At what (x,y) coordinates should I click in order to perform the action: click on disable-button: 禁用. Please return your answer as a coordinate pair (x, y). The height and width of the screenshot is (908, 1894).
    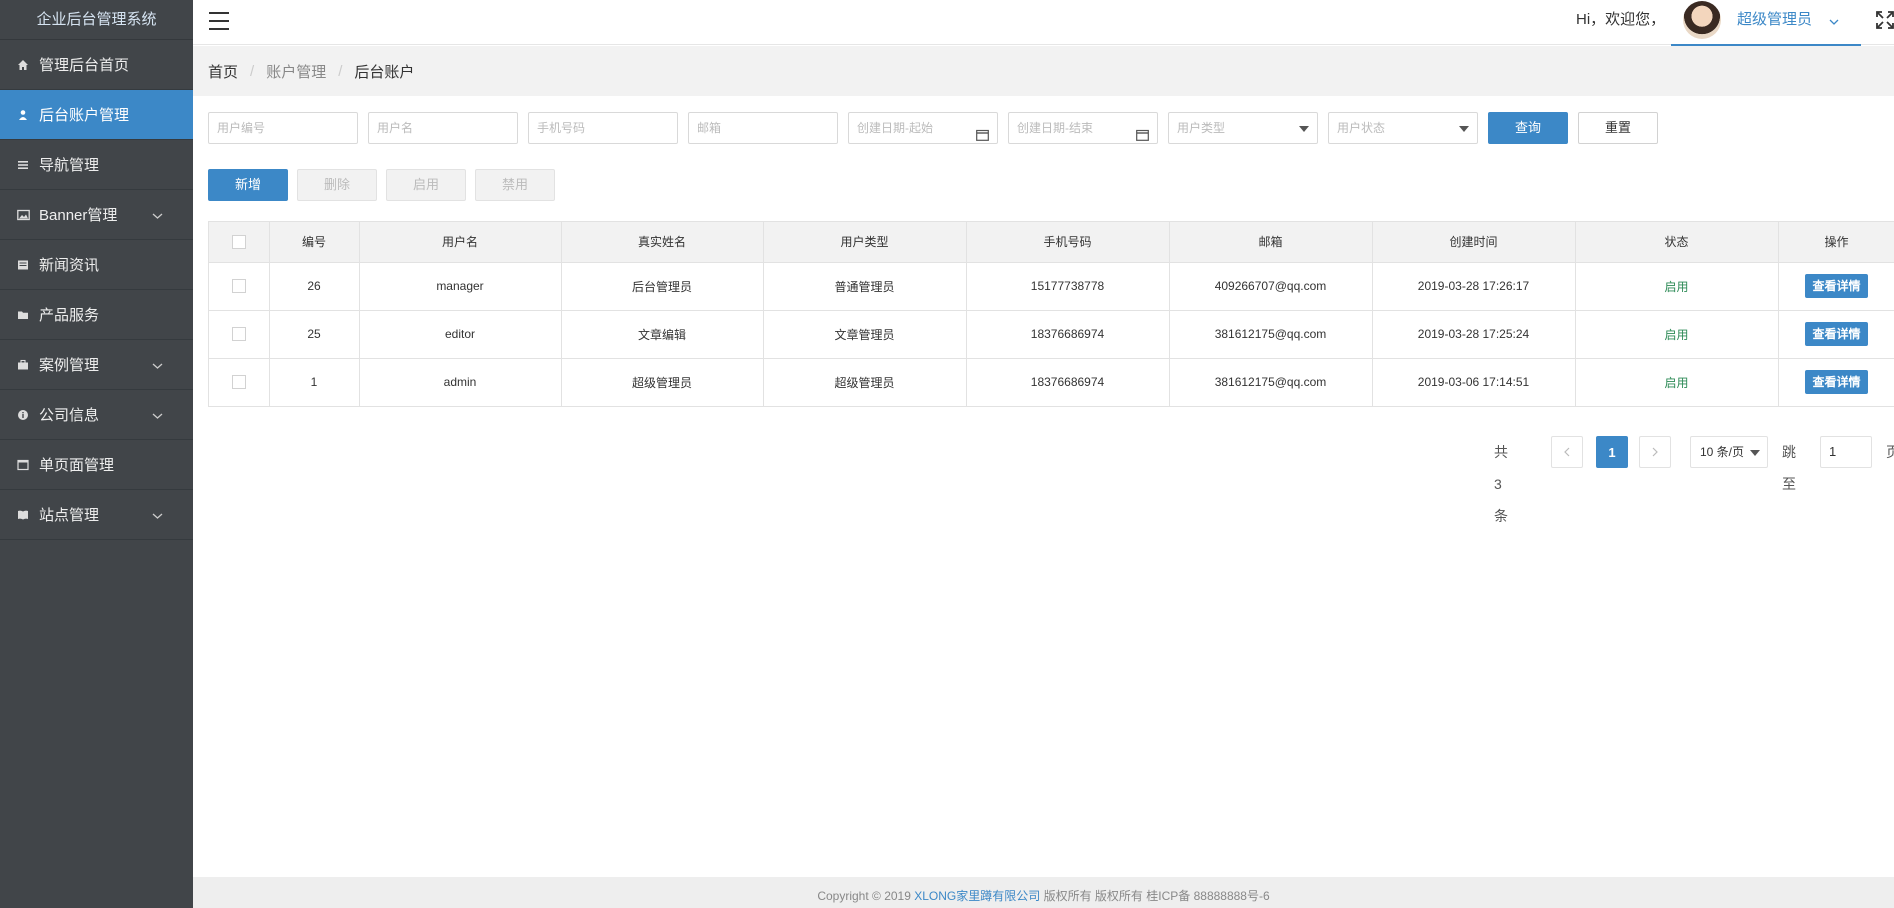
    Looking at the image, I should click on (515, 185).